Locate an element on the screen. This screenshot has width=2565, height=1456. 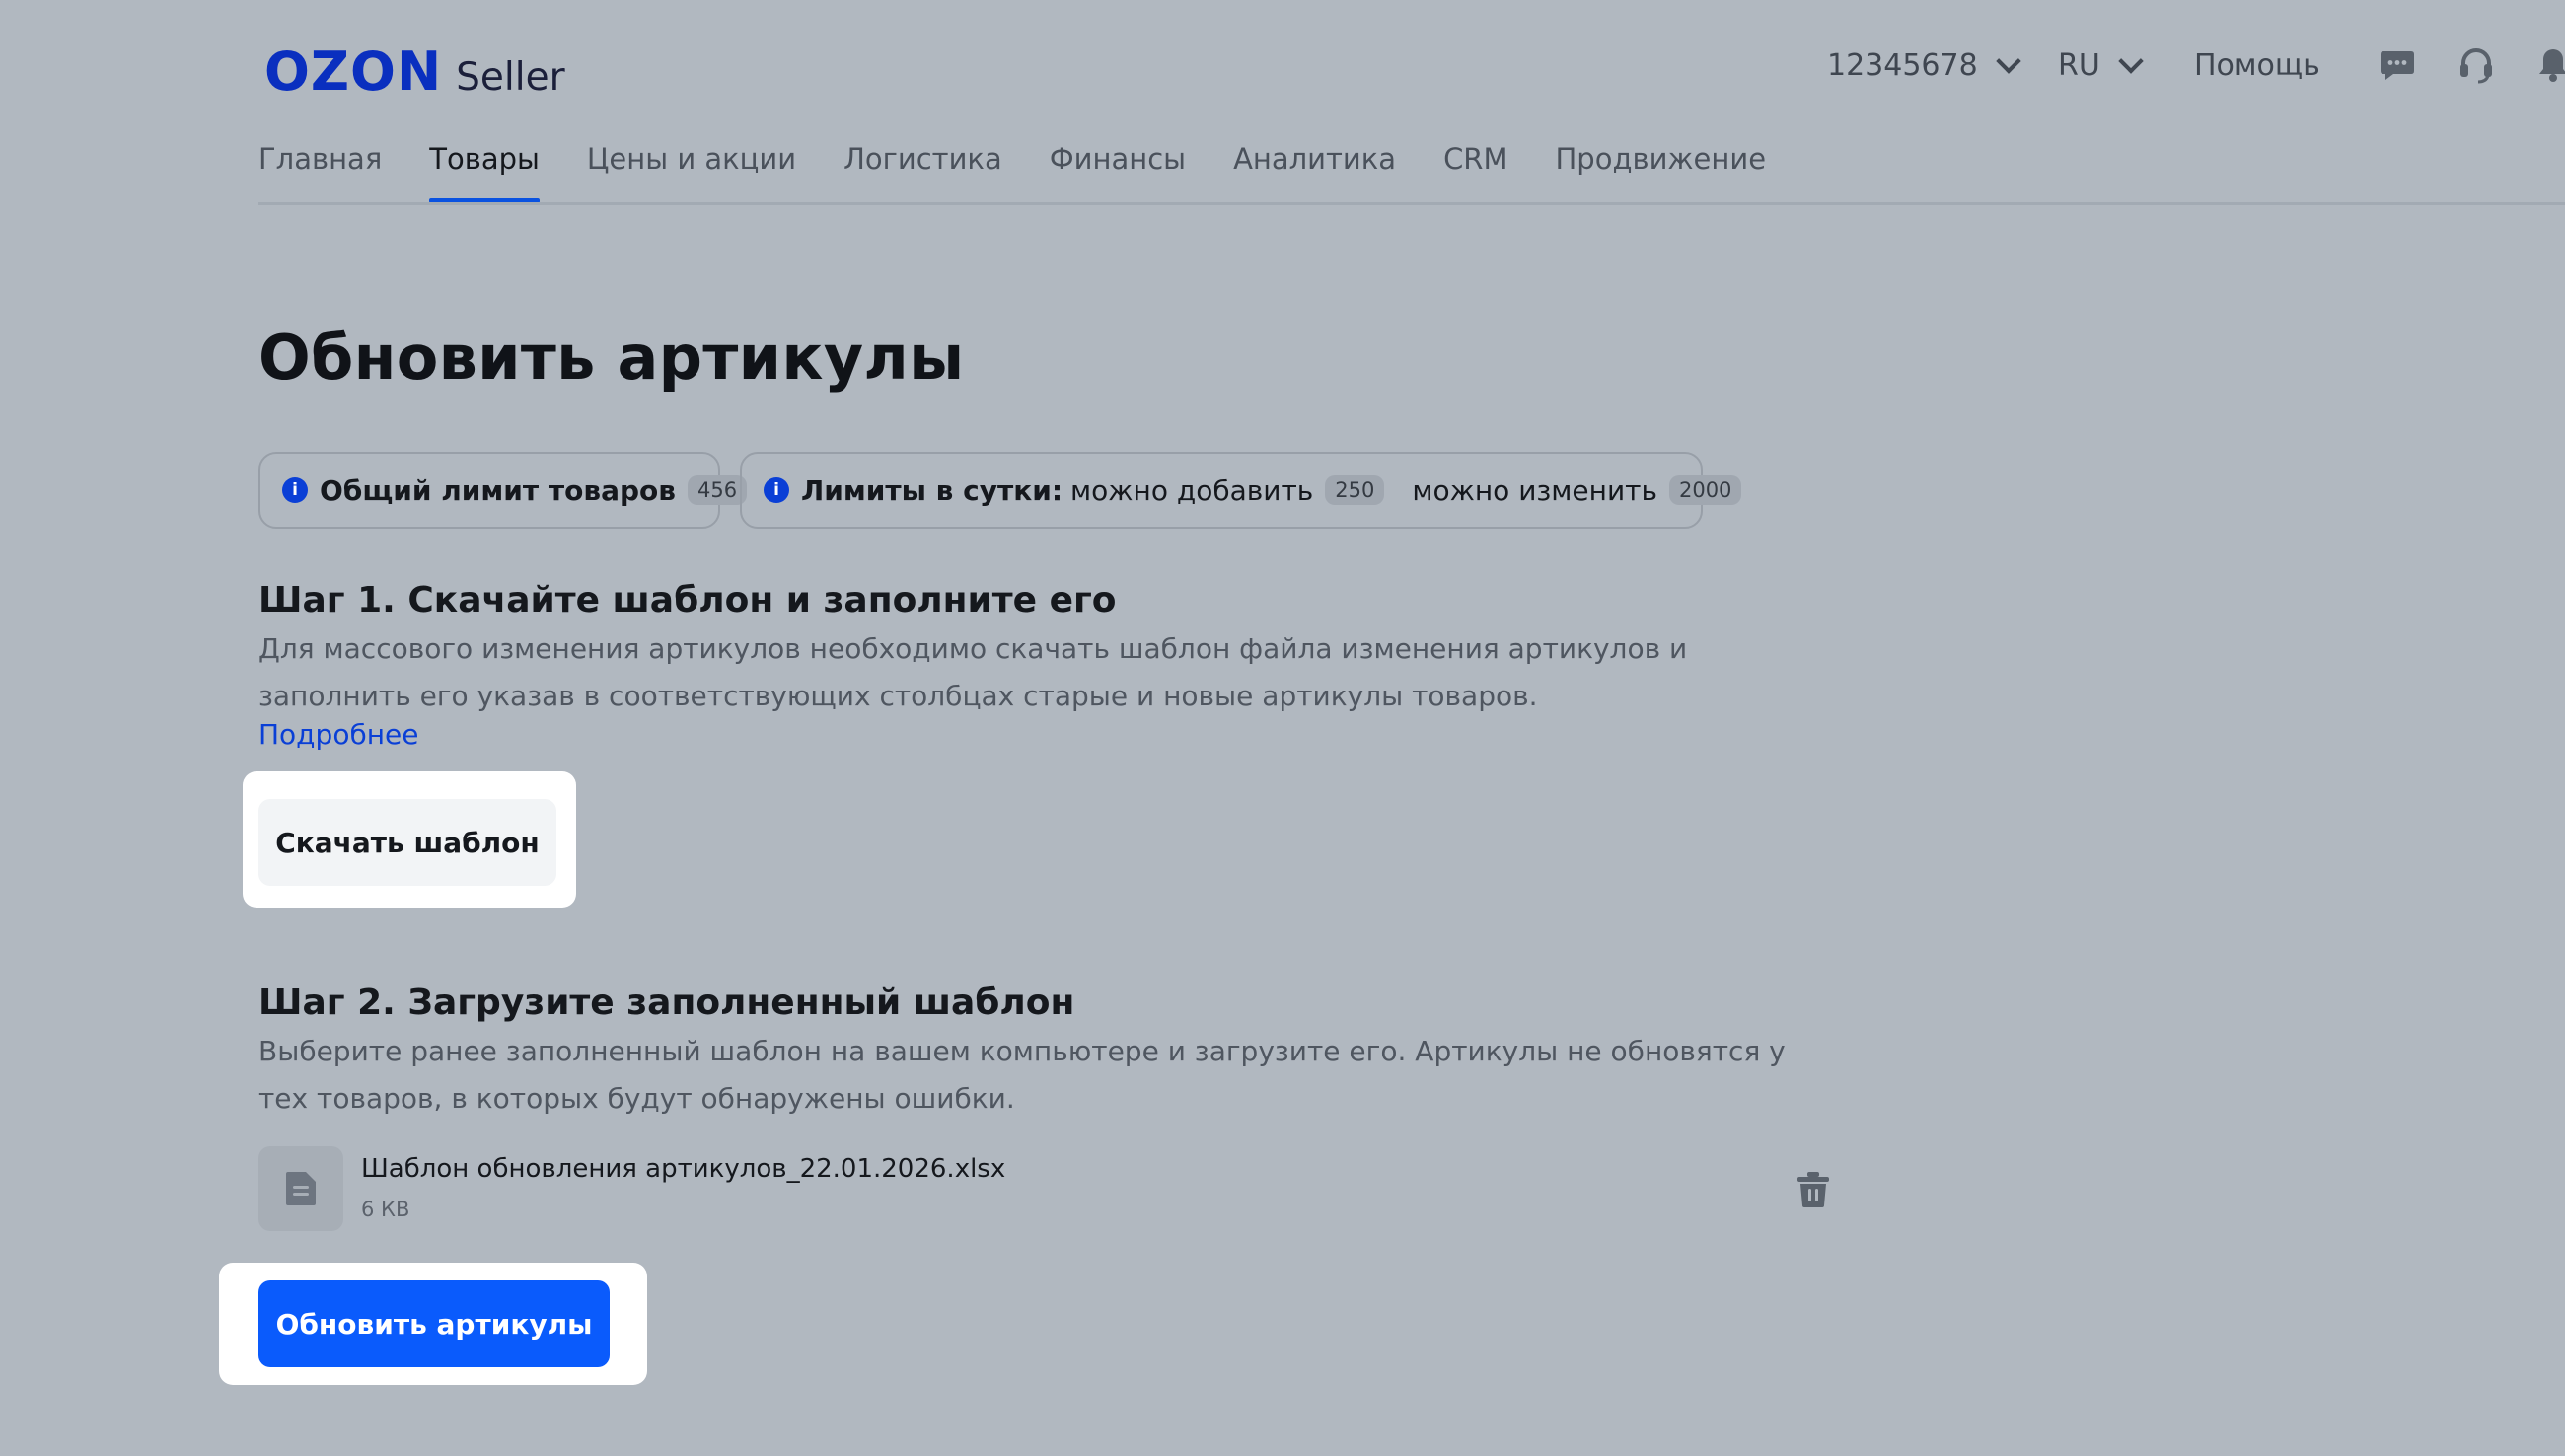
daily-limits-label: Лимиты в сутки: is located at coordinates (932, 490).